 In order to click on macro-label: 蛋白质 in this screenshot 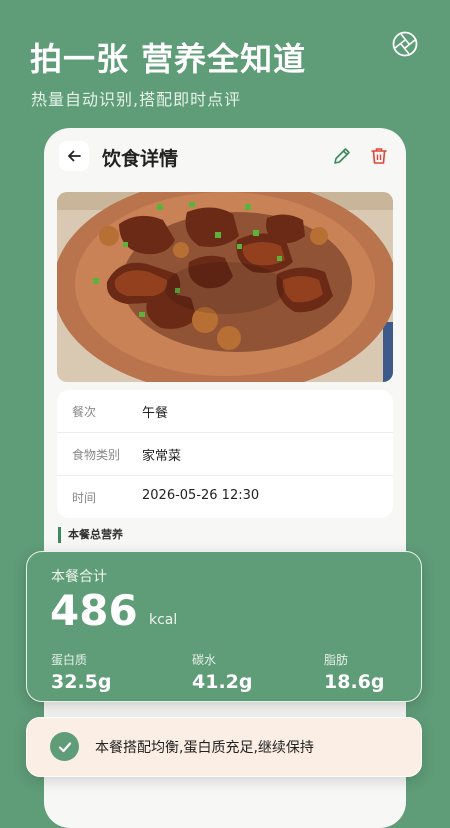, I will do `click(69, 660)`.